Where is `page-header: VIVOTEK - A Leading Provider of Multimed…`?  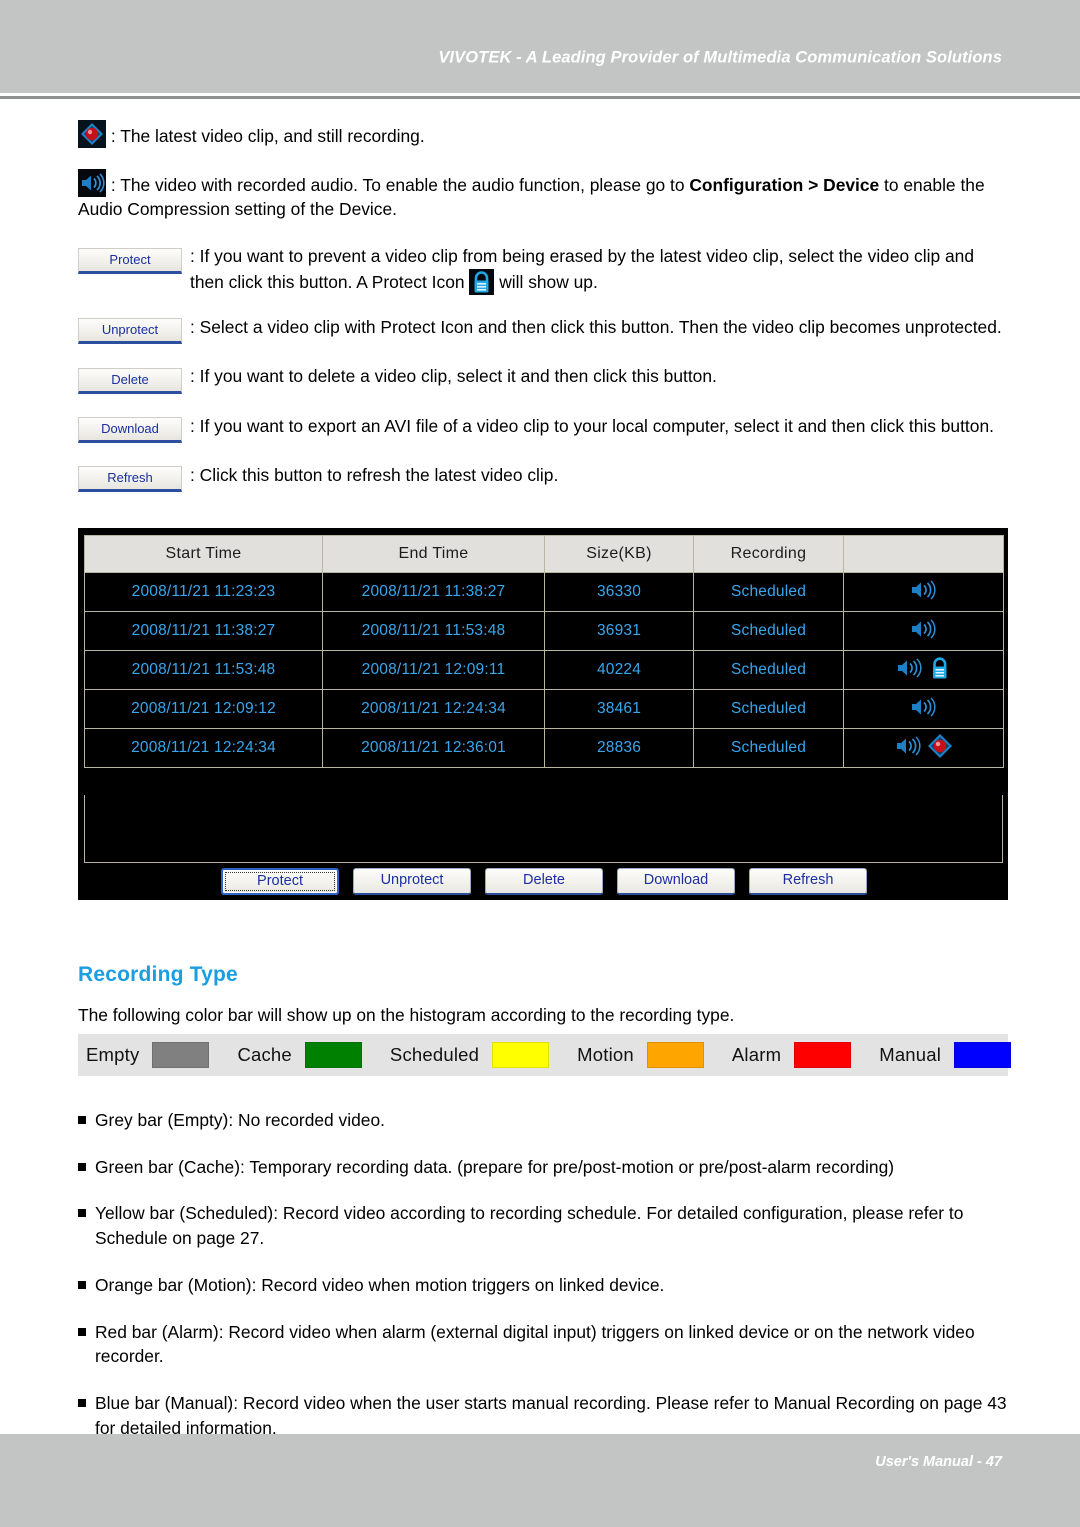 page-header: VIVOTEK - A Leading Provider of Multimed… is located at coordinates (540, 46).